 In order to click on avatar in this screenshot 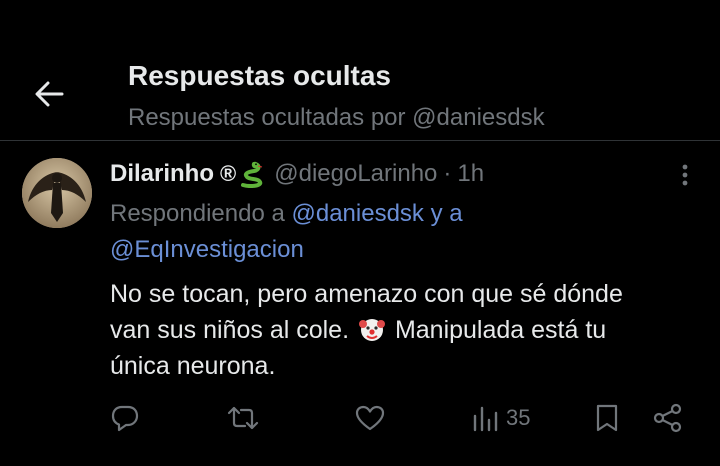, I will do `click(57, 193)`.